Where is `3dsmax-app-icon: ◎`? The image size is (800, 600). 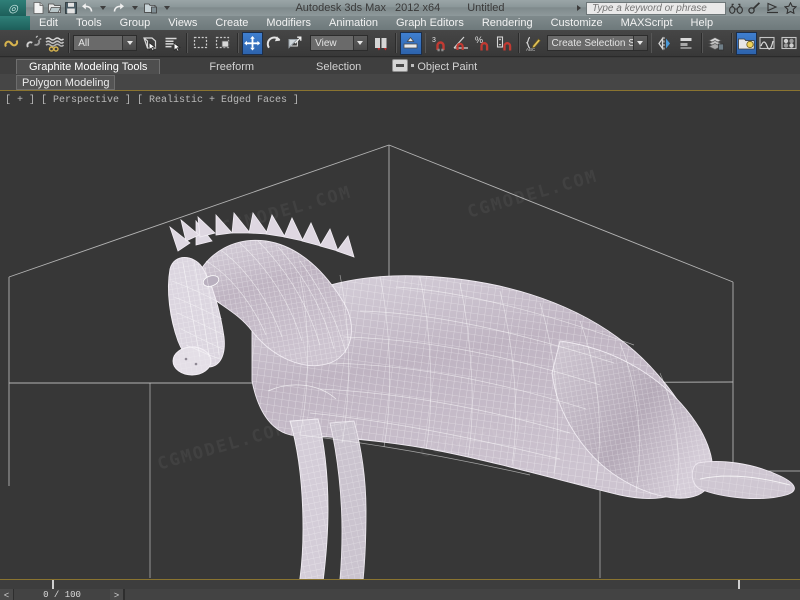 3dsmax-app-icon: ◎ is located at coordinates (13, 8).